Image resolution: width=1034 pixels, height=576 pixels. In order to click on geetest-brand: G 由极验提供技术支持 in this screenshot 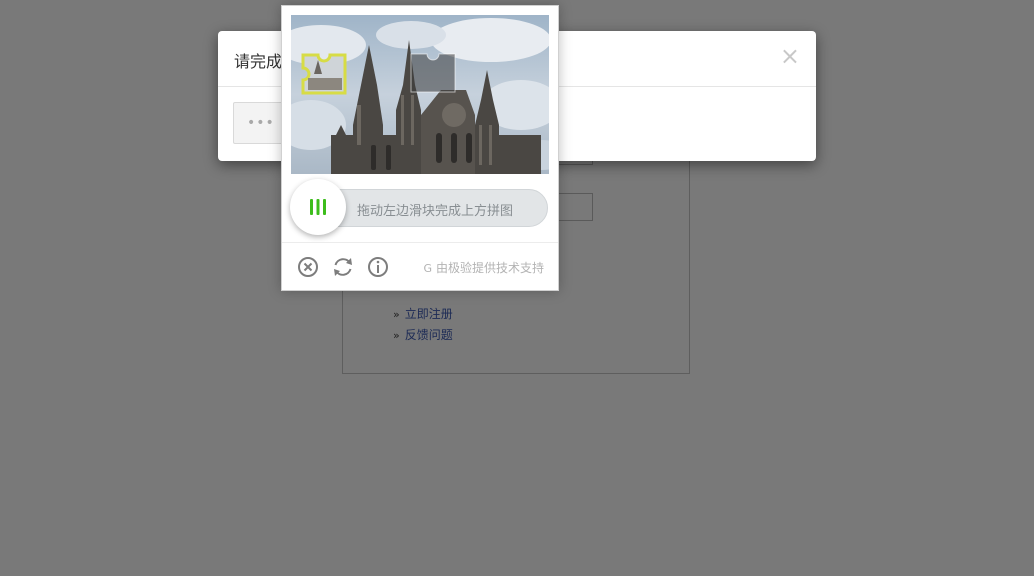, I will do `click(483, 267)`.